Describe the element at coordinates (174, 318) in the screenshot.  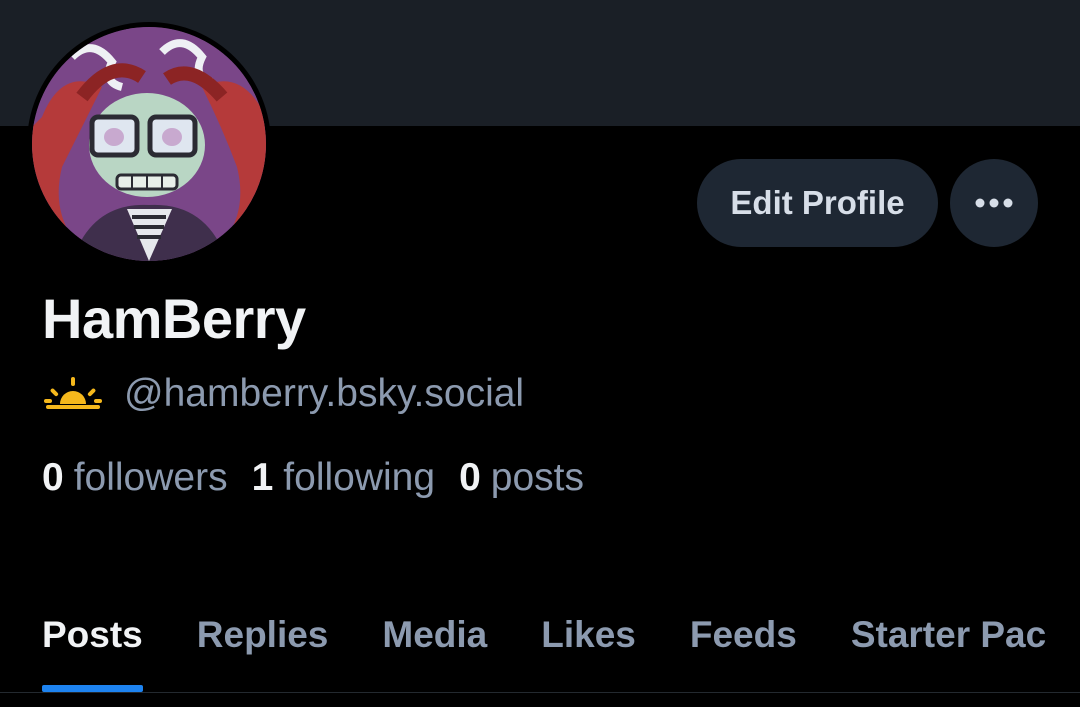
I see `display-name: HamBerry` at that location.